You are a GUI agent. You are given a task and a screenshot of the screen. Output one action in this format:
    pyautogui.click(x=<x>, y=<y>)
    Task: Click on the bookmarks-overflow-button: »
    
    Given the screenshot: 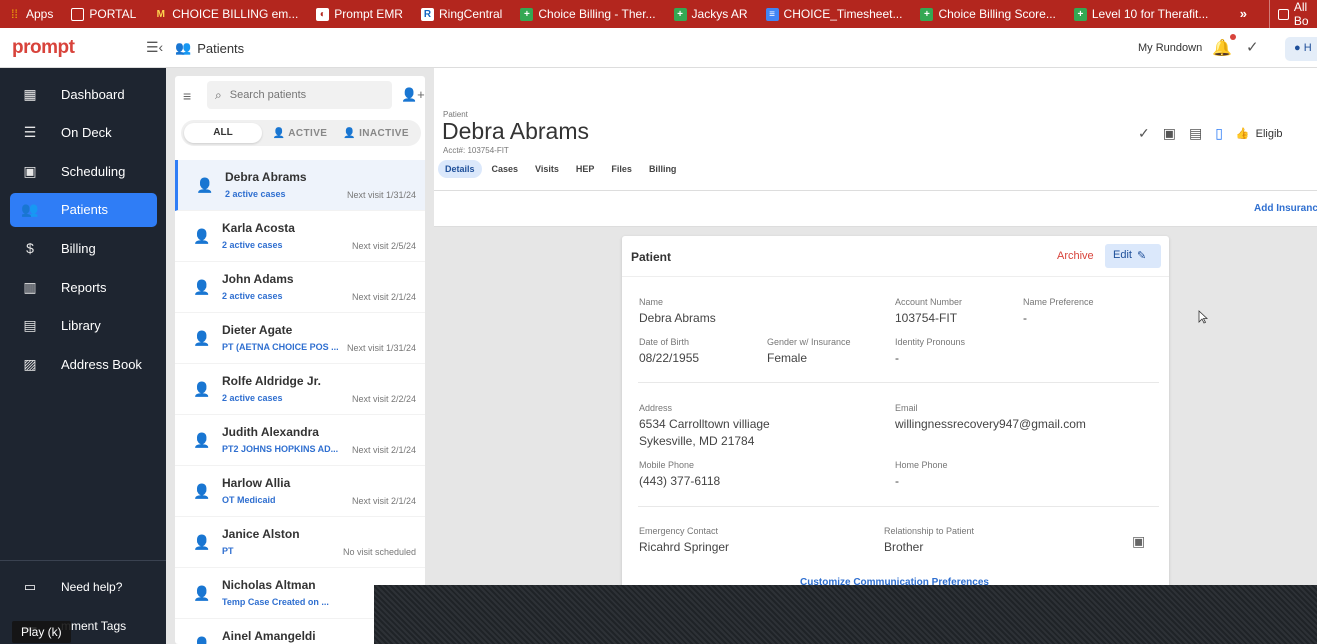 What is the action you would take?
    pyautogui.click(x=1243, y=13)
    